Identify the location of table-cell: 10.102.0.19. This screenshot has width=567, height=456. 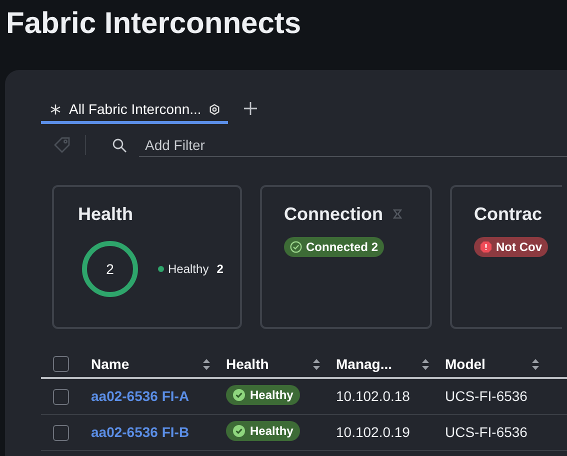
(373, 432).